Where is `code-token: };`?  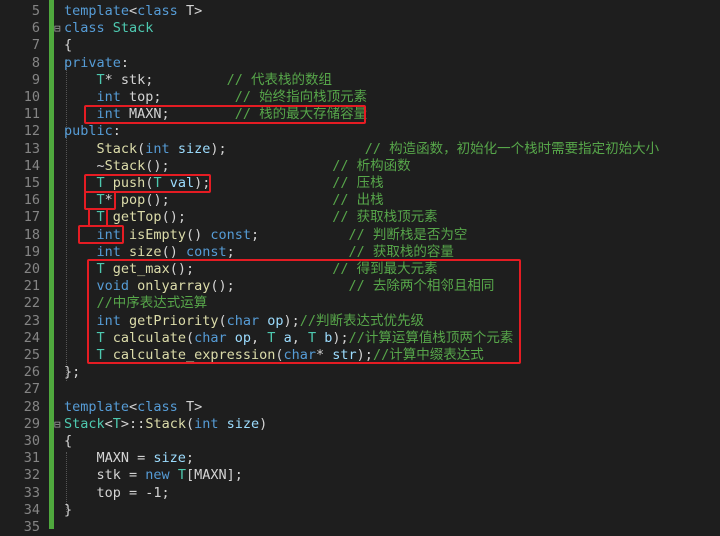
code-token: }; is located at coordinates (72, 372).